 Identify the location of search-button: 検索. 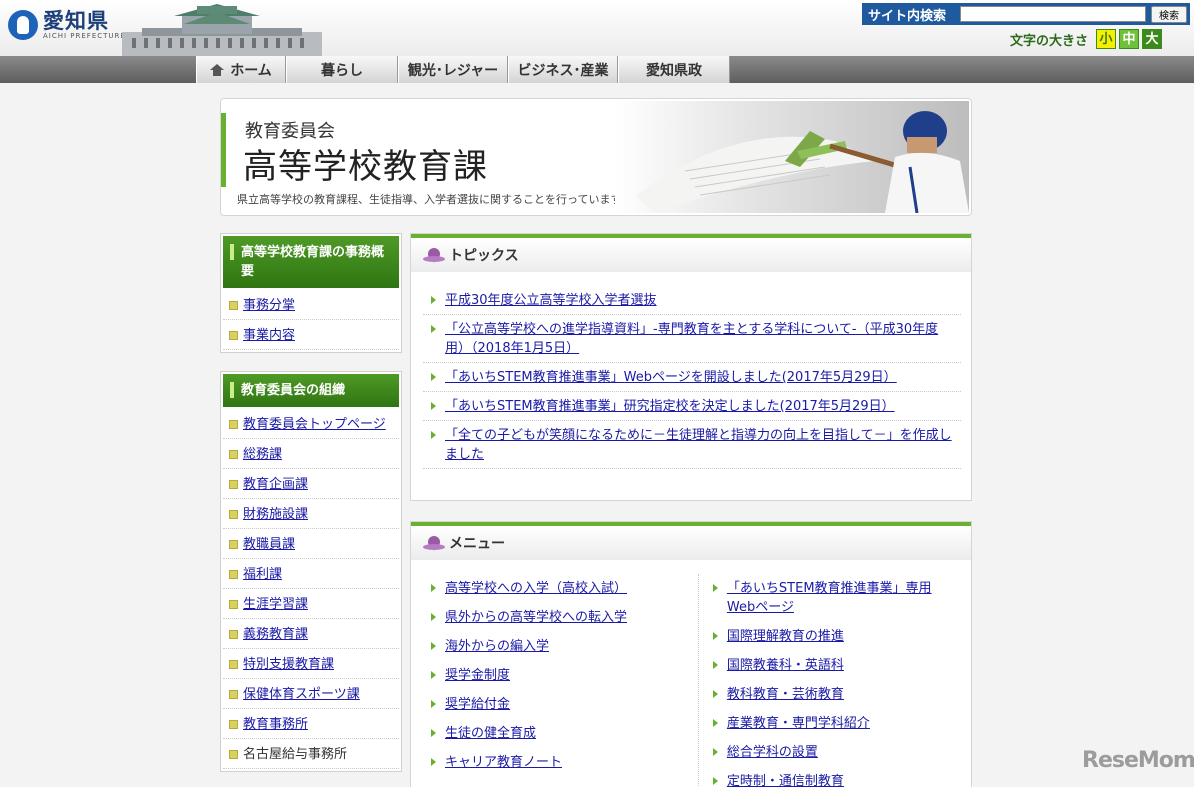
(1169, 14).